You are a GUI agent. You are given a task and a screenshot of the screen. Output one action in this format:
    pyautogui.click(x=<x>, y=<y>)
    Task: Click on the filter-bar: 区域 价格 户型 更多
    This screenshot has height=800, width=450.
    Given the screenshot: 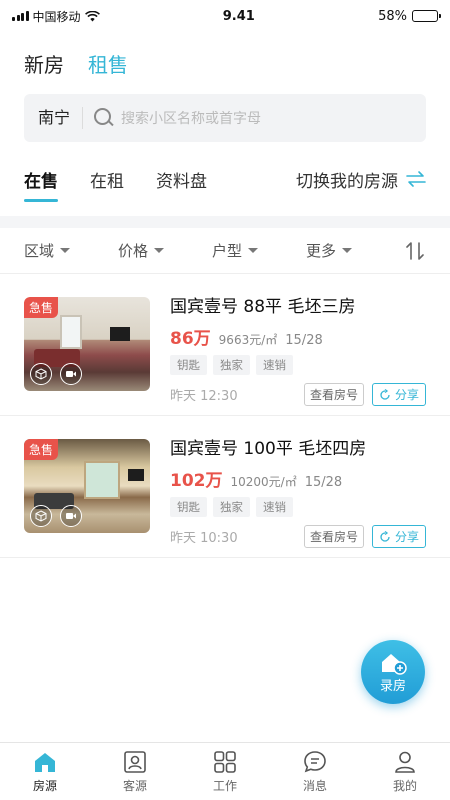 What is the action you would take?
    pyautogui.click(x=225, y=251)
    